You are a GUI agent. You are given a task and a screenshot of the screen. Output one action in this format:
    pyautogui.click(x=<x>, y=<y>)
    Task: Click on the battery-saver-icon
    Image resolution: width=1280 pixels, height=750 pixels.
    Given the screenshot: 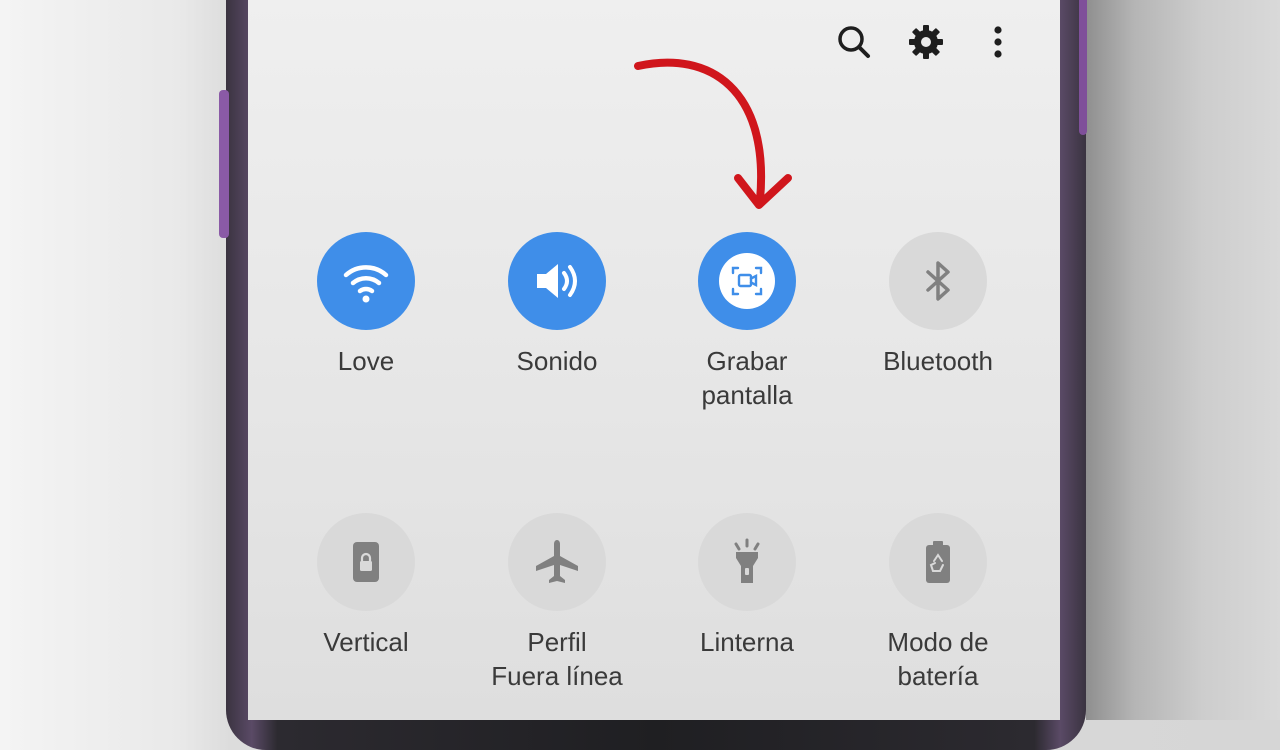 What is the action you would take?
    pyautogui.click(x=938, y=562)
    